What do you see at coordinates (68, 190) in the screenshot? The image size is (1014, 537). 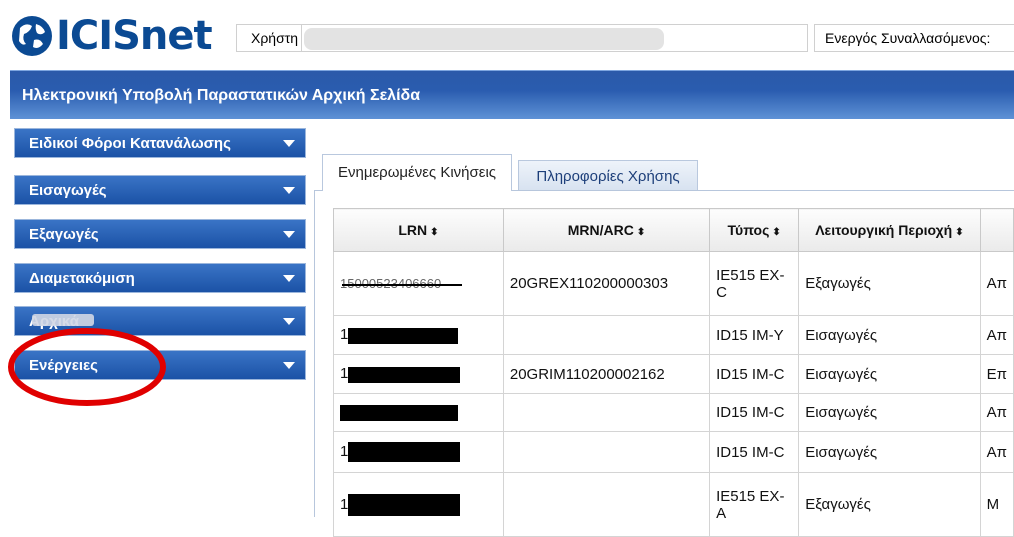 I see `menu-label: Εισαγωγές` at bounding box center [68, 190].